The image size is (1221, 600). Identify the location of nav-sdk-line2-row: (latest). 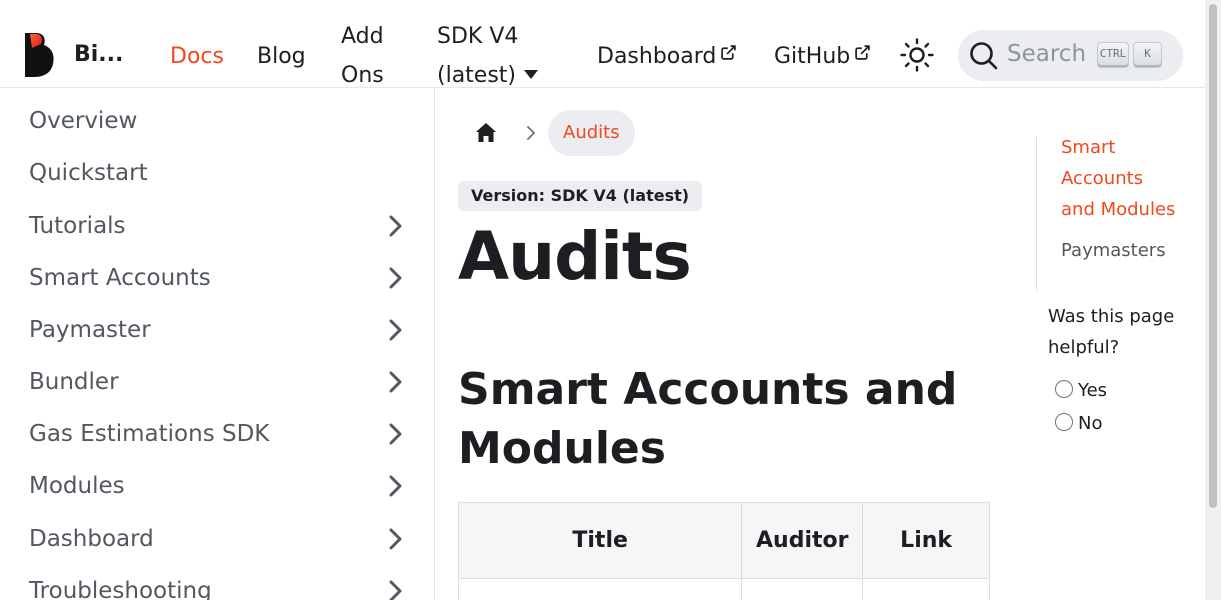
(488, 75).